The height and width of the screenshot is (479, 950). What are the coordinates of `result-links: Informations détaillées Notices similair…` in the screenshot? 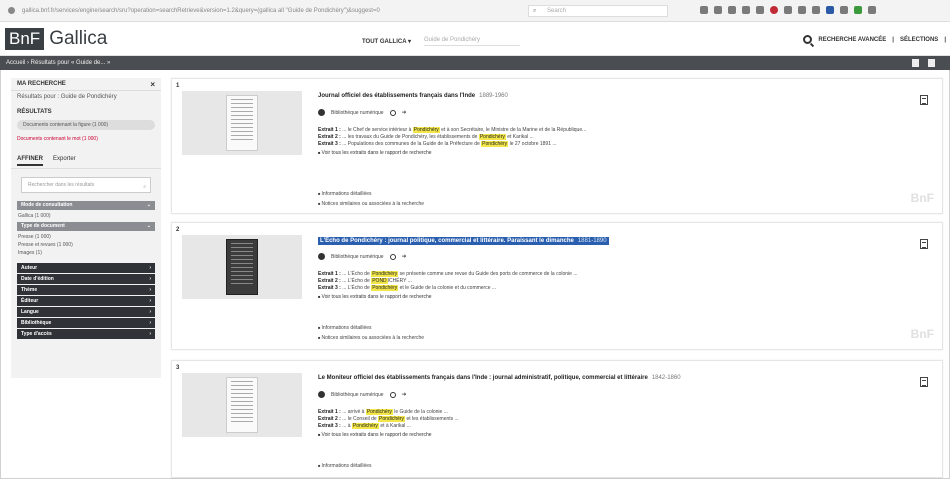 It's located at (468, 199).